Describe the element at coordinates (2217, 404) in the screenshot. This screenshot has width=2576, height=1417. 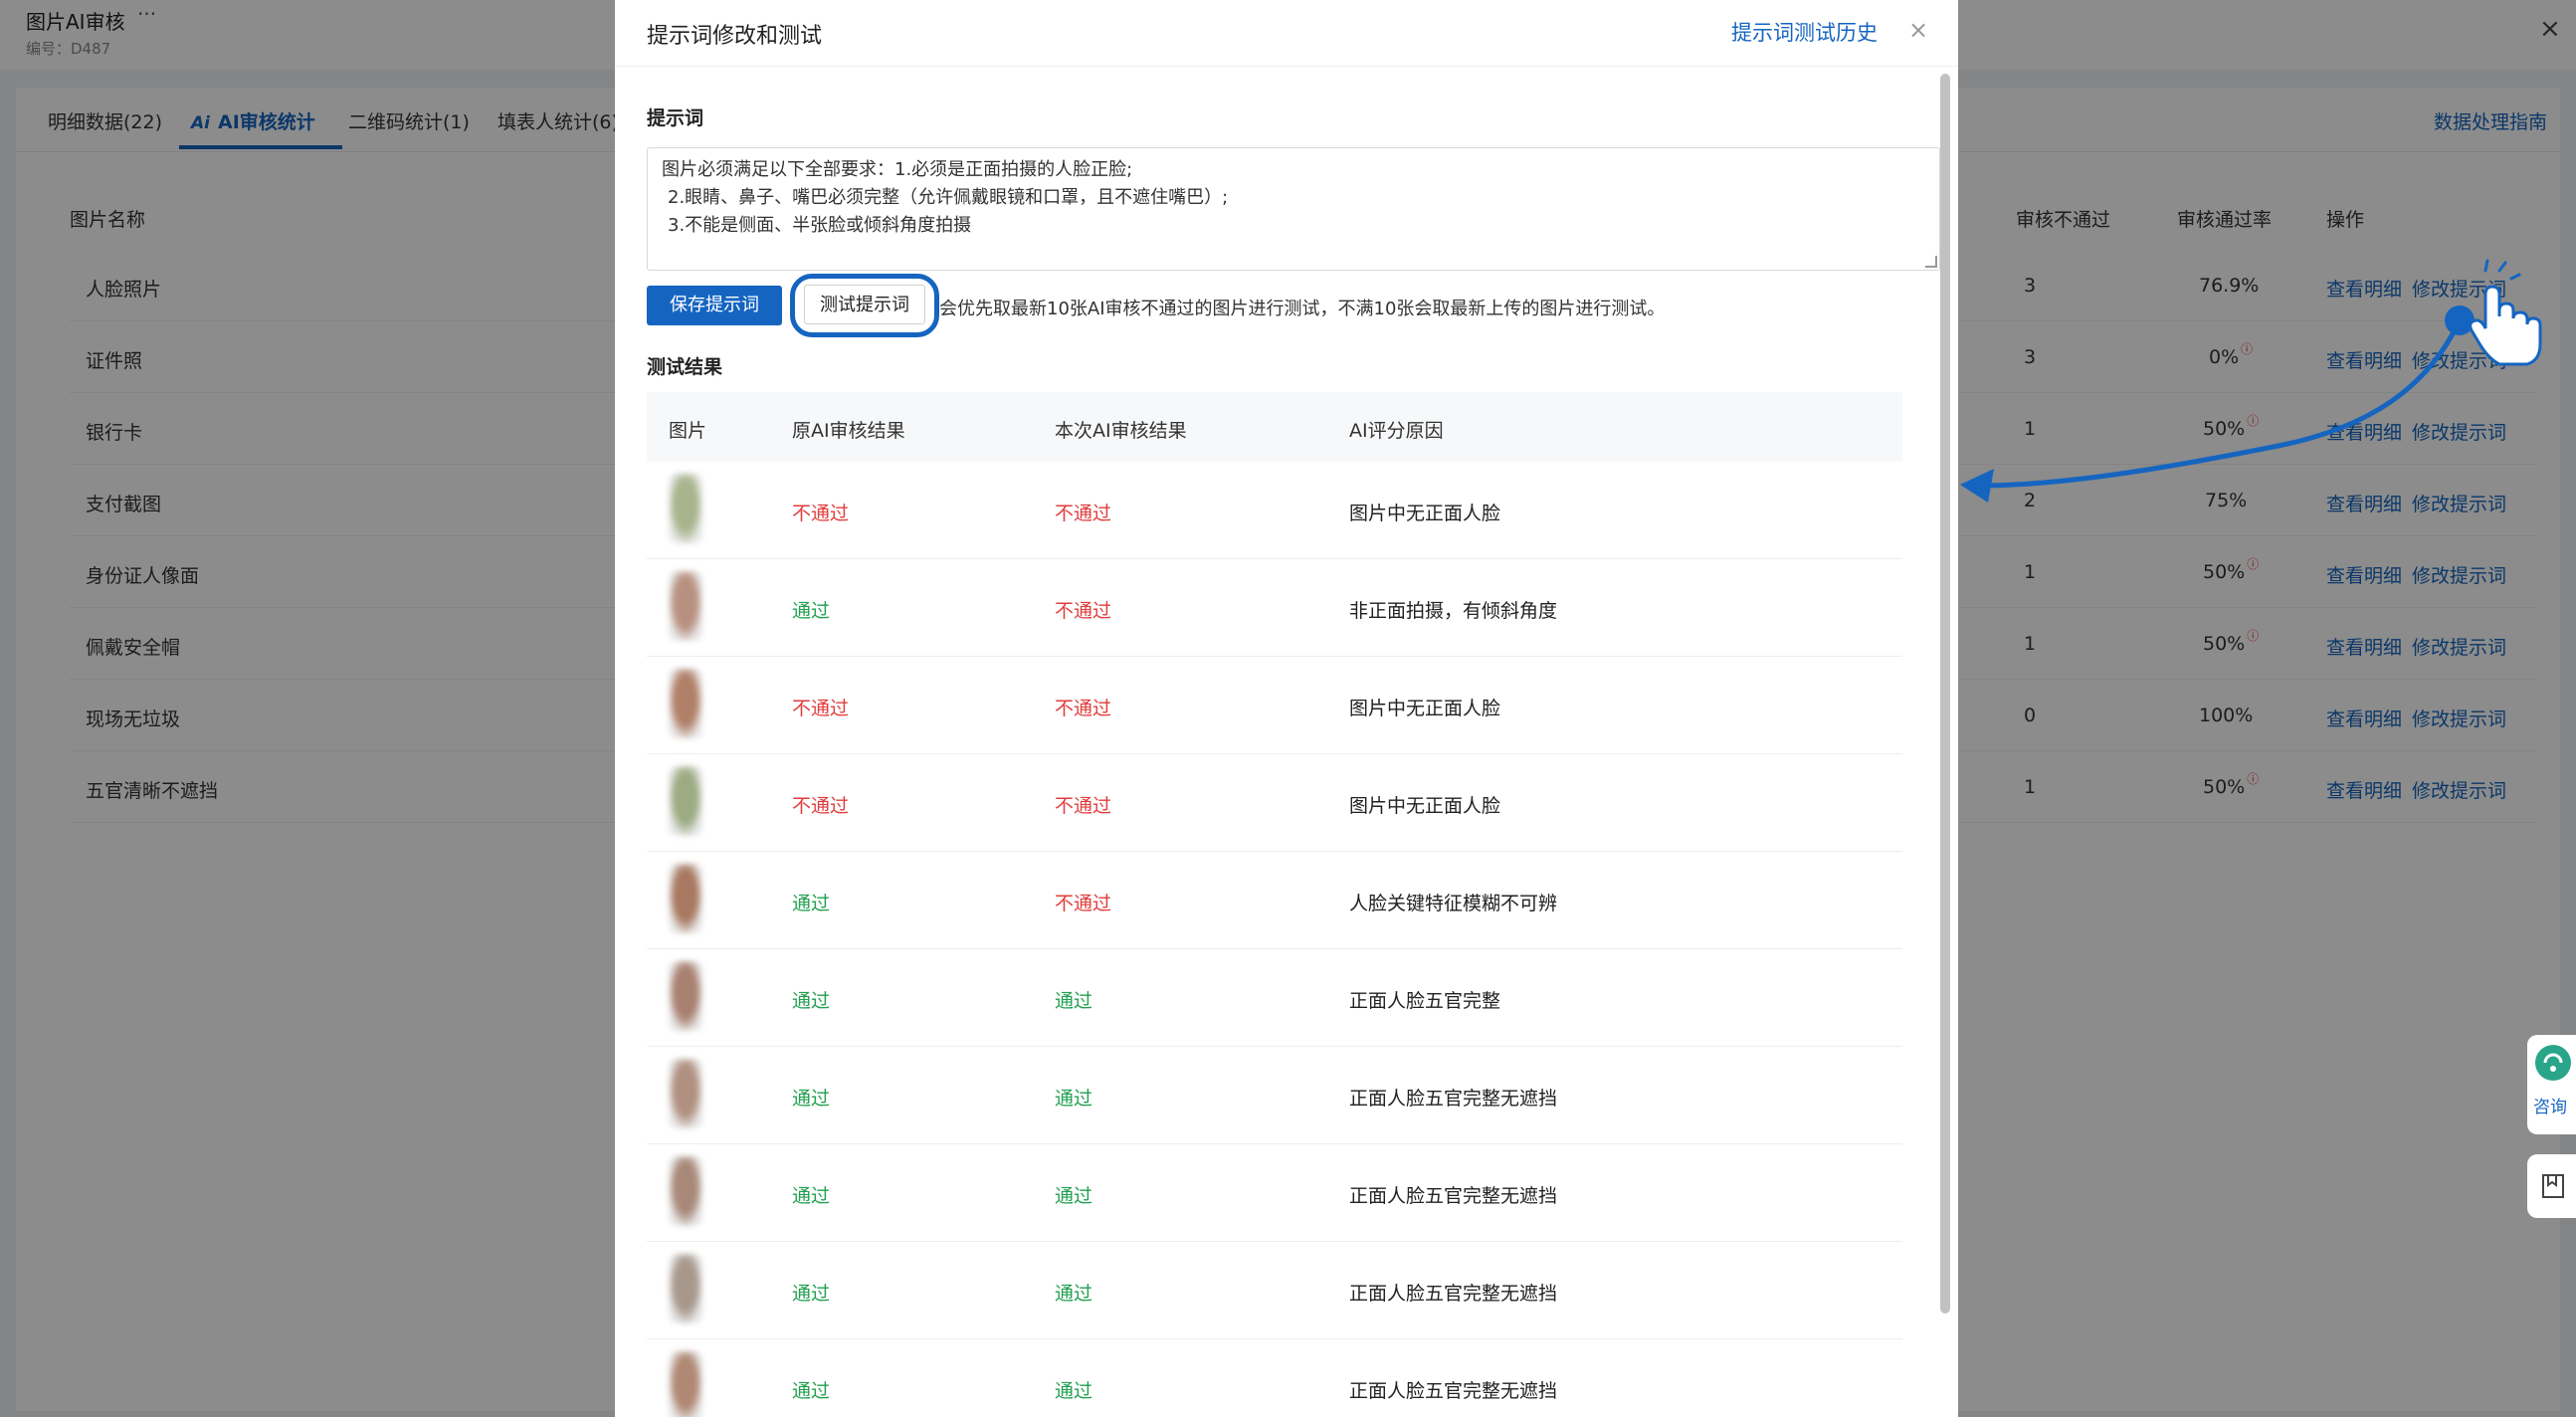
I see `annotation-arrow` at that location.